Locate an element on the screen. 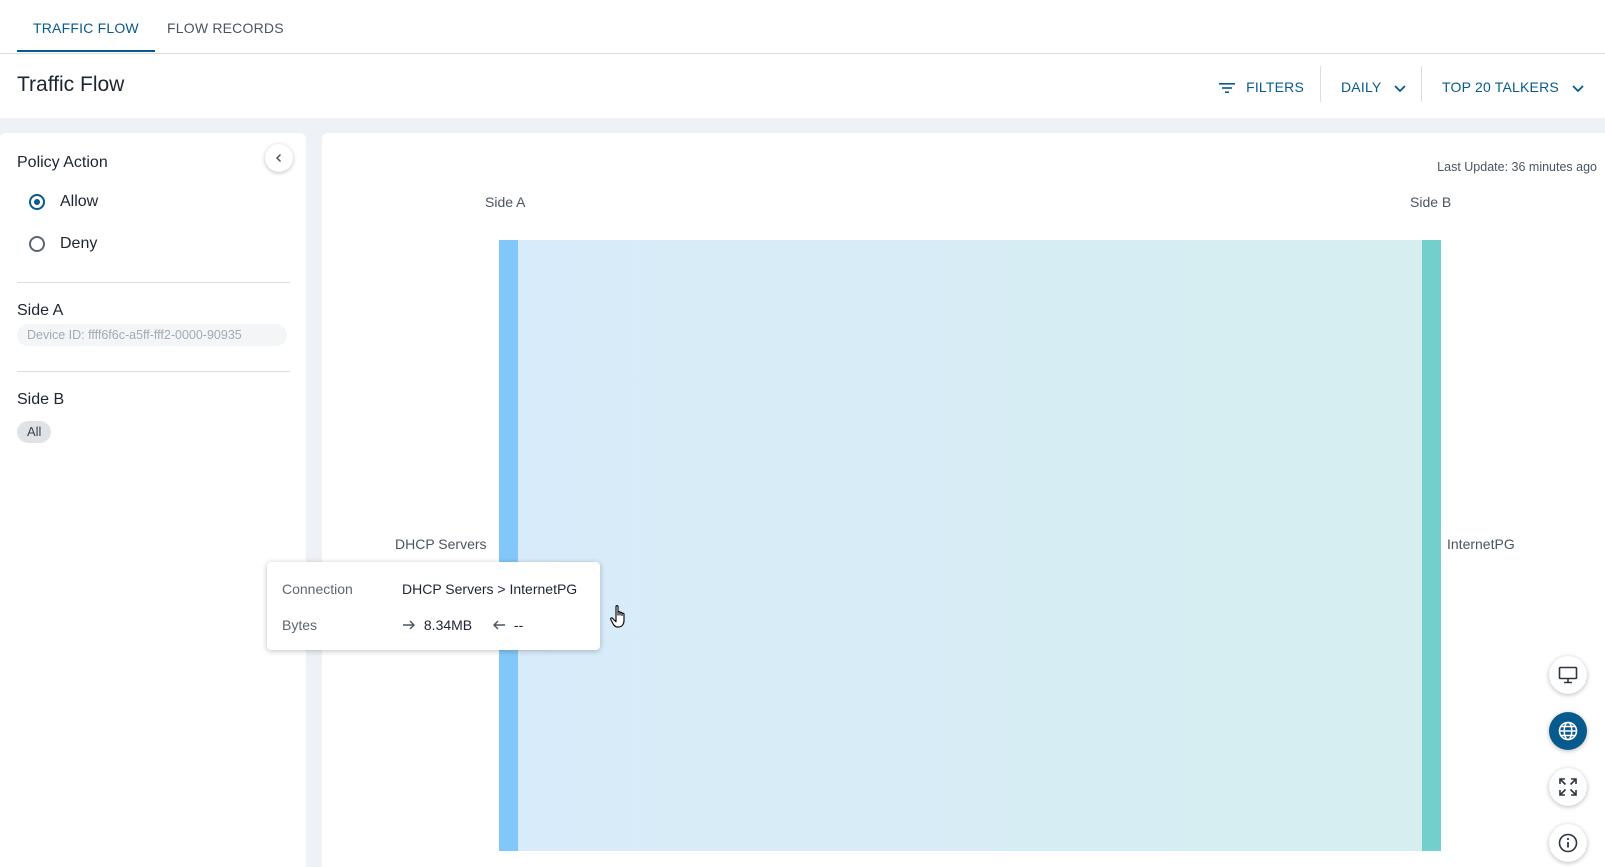  tooltip-bytes-key: Bytes is located at coordinates (300, 625).